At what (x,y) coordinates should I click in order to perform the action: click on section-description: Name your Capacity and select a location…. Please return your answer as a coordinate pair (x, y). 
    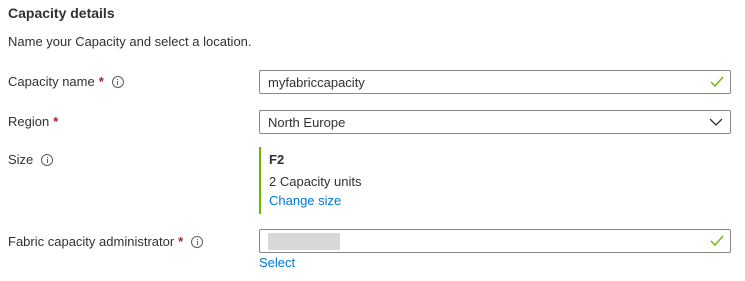
    Looking at the image, I should click on (130, 41).